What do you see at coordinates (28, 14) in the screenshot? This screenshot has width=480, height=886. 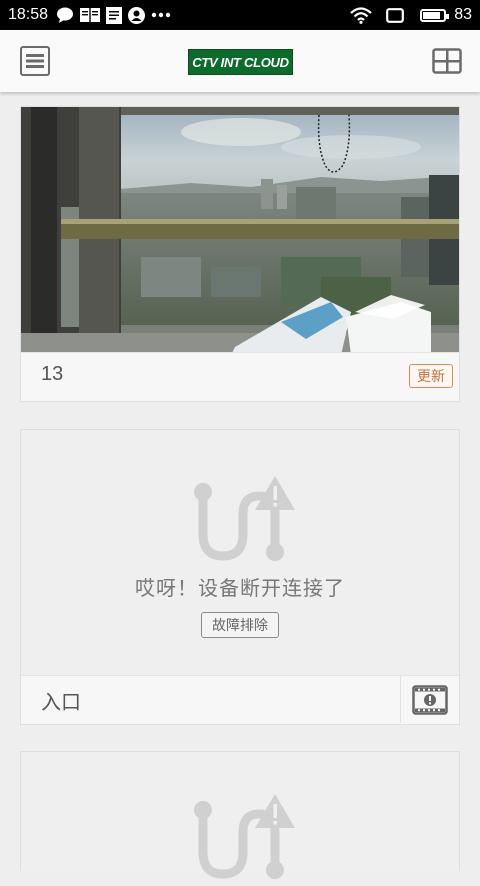 I see `status-time: 18:58` at bounding box center [28, 14].